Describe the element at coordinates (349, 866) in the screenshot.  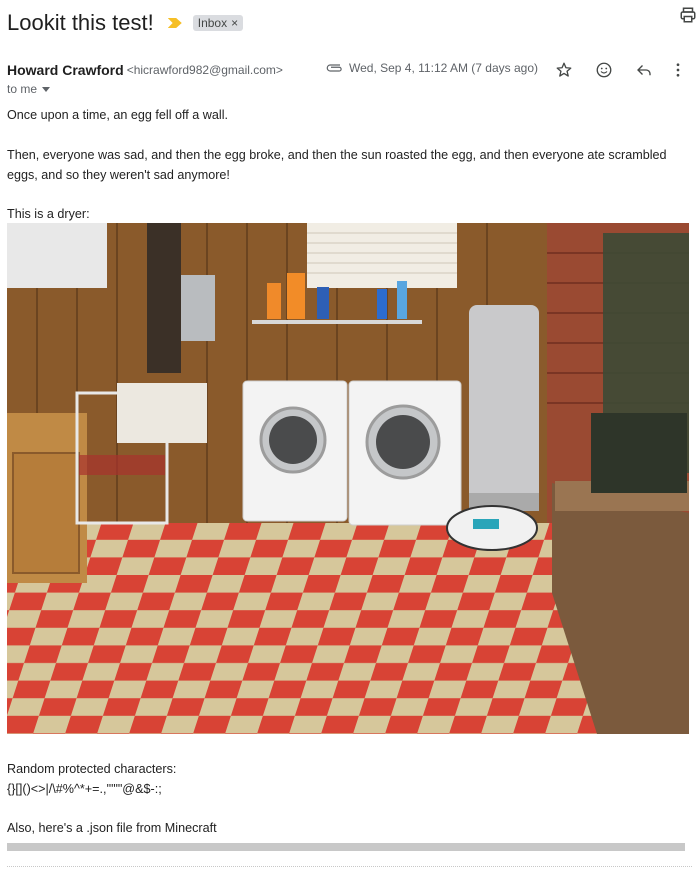
I see `divider` at that location.